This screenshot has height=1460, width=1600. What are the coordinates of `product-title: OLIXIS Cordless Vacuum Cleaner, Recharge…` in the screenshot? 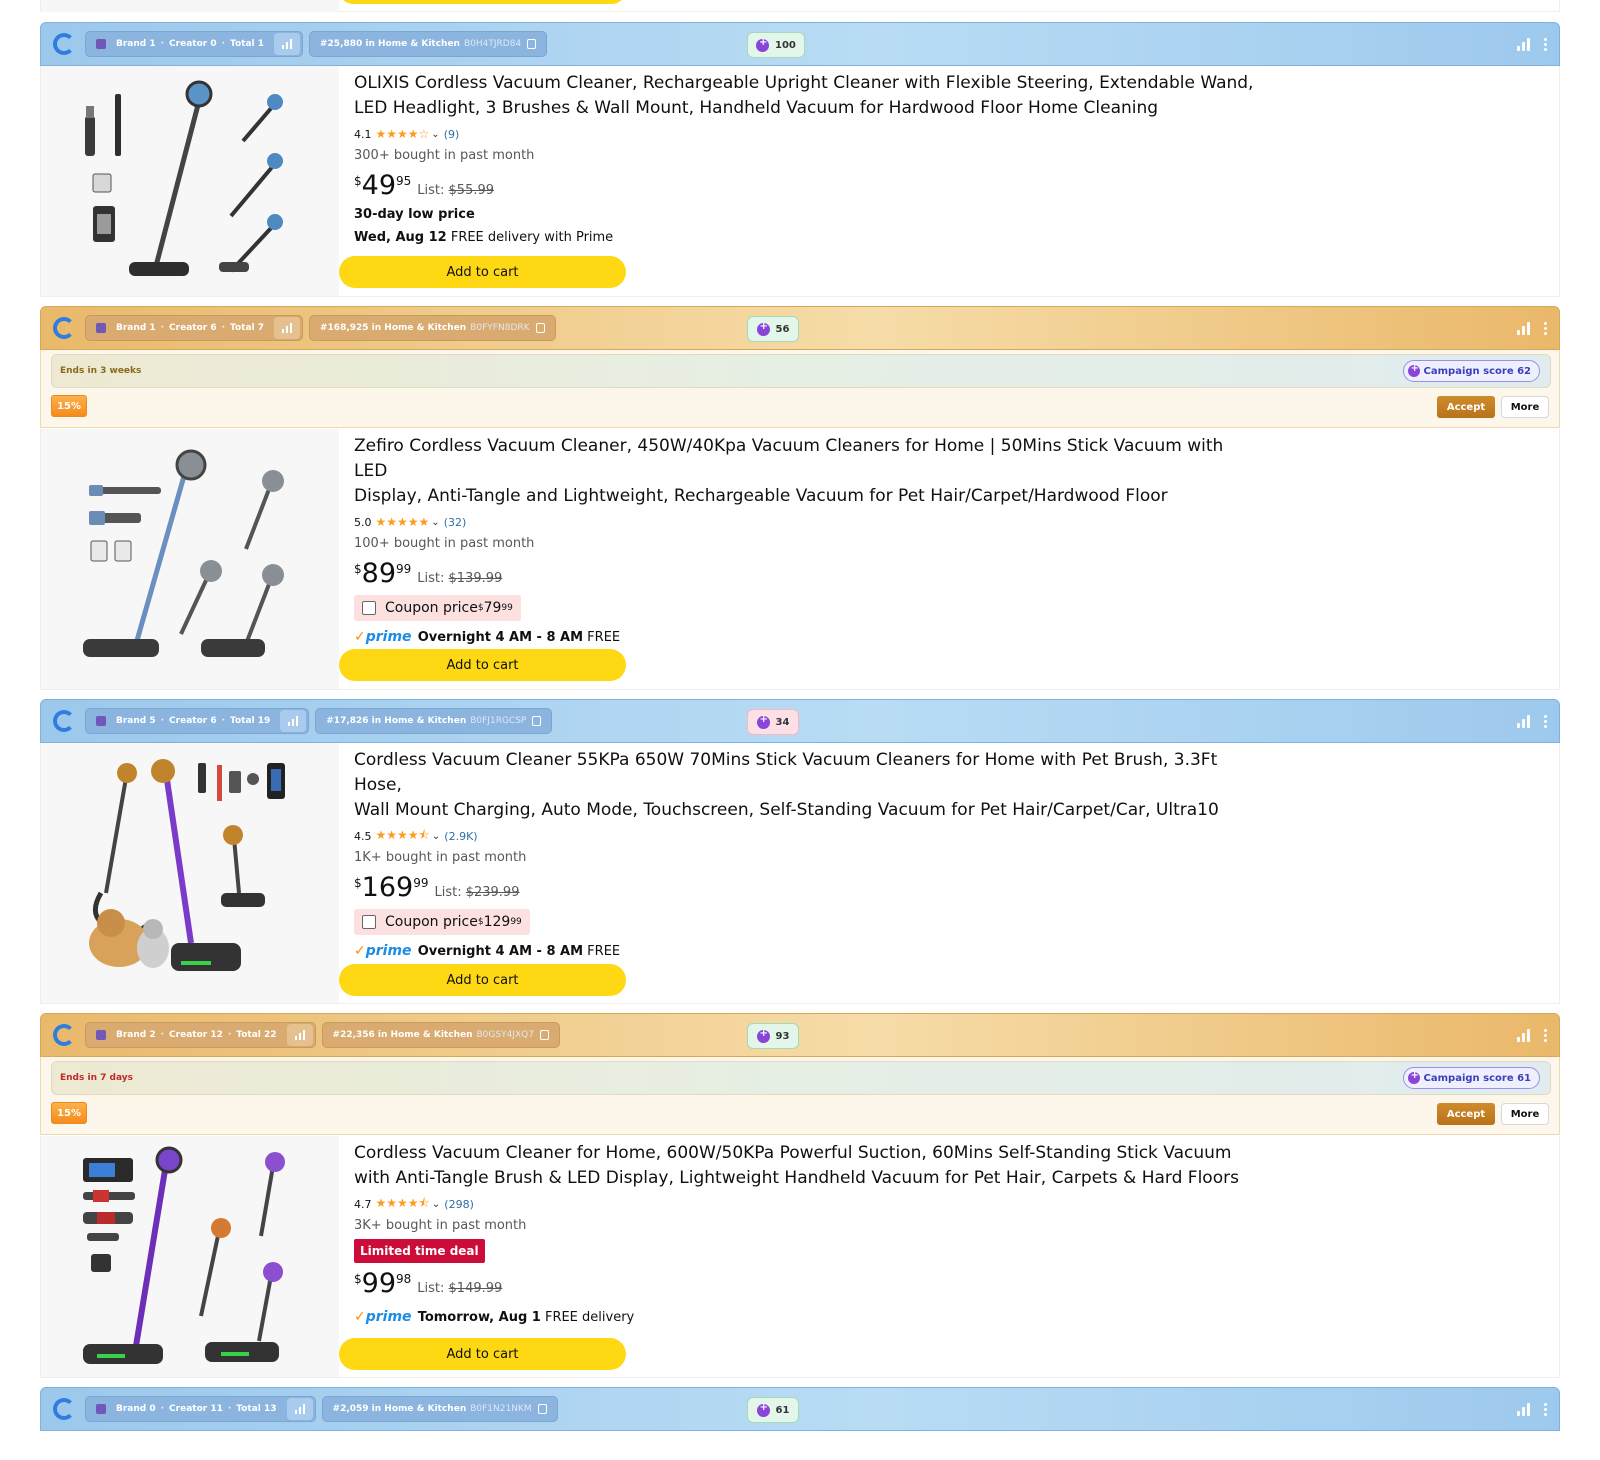 It's located at (804, 96).